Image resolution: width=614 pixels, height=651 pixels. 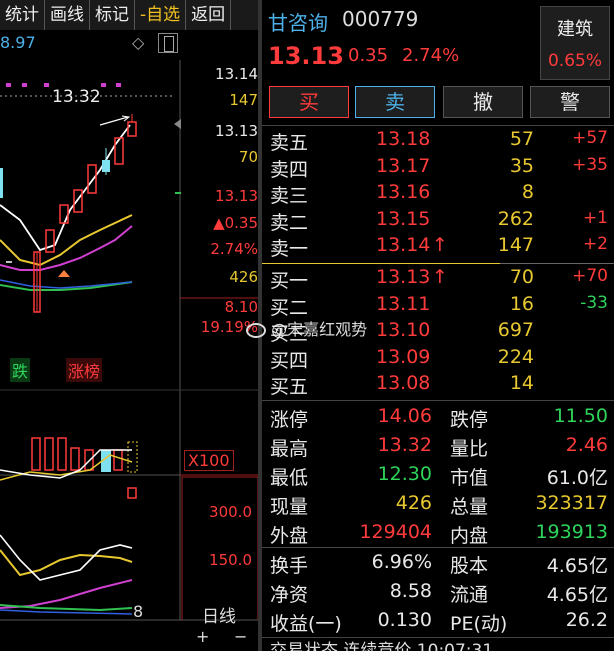 What do you see at coordinates (438, 193) in the screenshot?
I see `sell-row-3: 卖三 13.16 8` at bounding box center [438, 193].